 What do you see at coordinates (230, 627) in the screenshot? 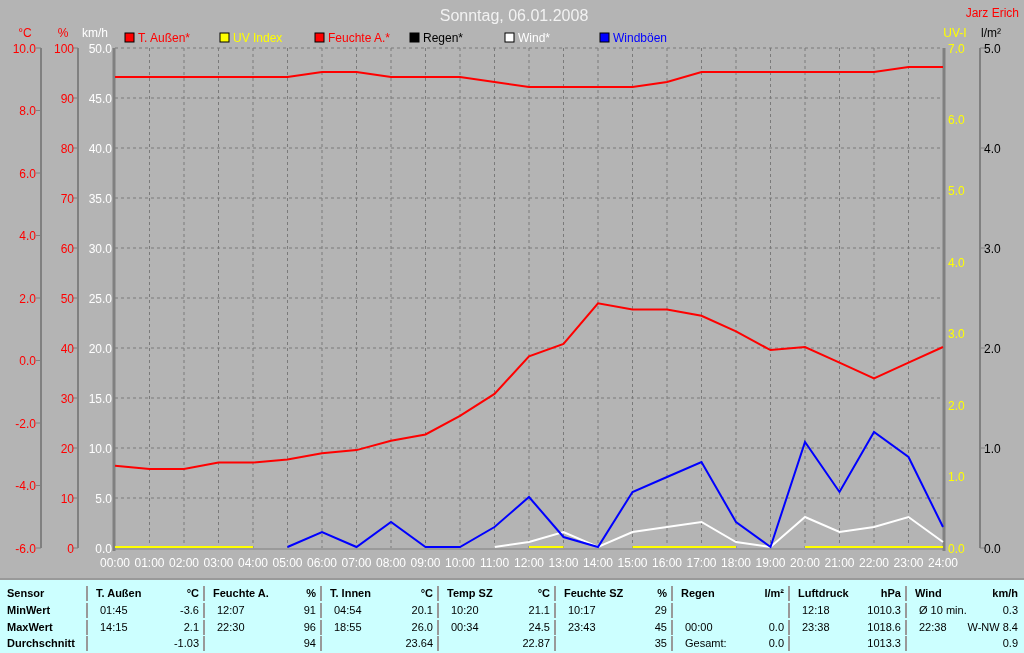
I see `table-cell-text: 22:30` at bounding box center [230, 627].